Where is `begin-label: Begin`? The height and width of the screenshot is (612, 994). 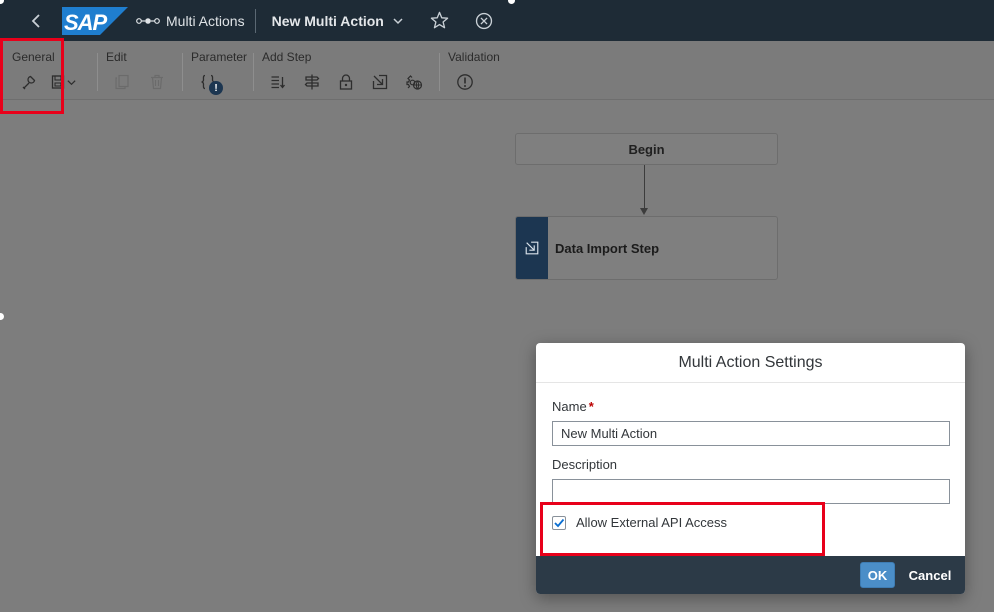
begin-label: Begin is located at coordinates (646, 149).